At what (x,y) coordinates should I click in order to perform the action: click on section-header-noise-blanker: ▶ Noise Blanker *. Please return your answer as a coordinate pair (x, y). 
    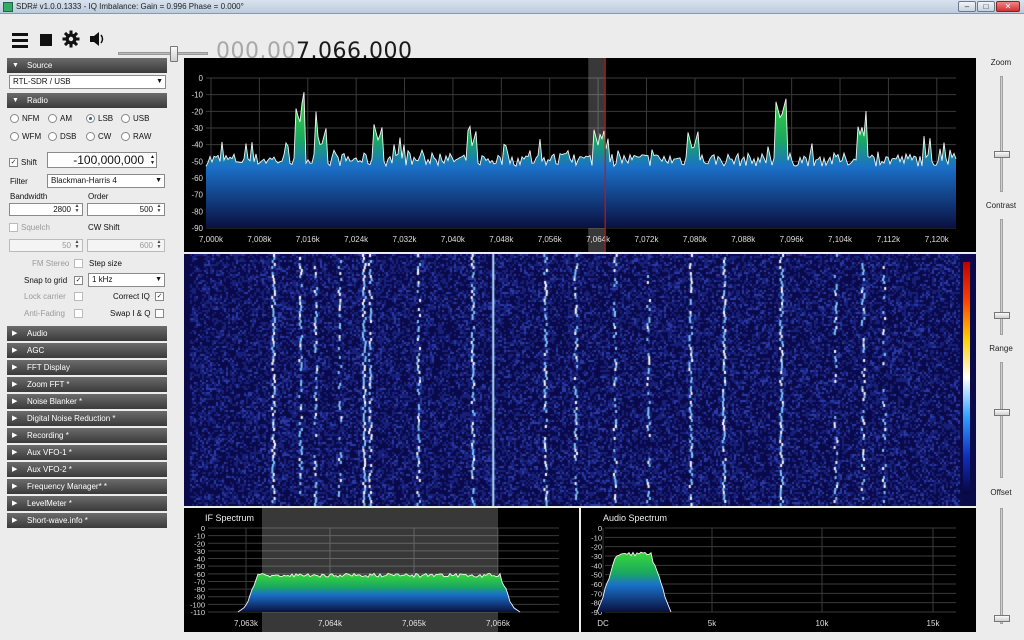
    Looking at the image, I should click on (87, 401).